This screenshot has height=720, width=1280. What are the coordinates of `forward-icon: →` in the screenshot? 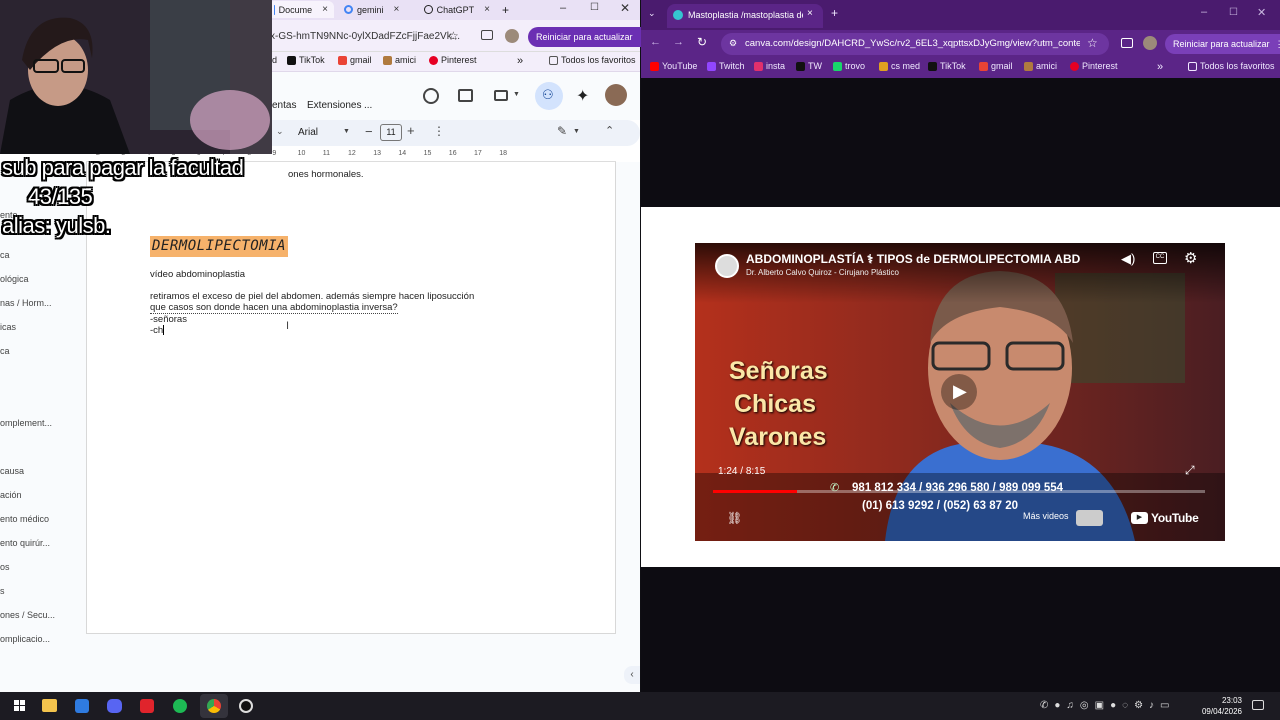 It's located at (678, 42).